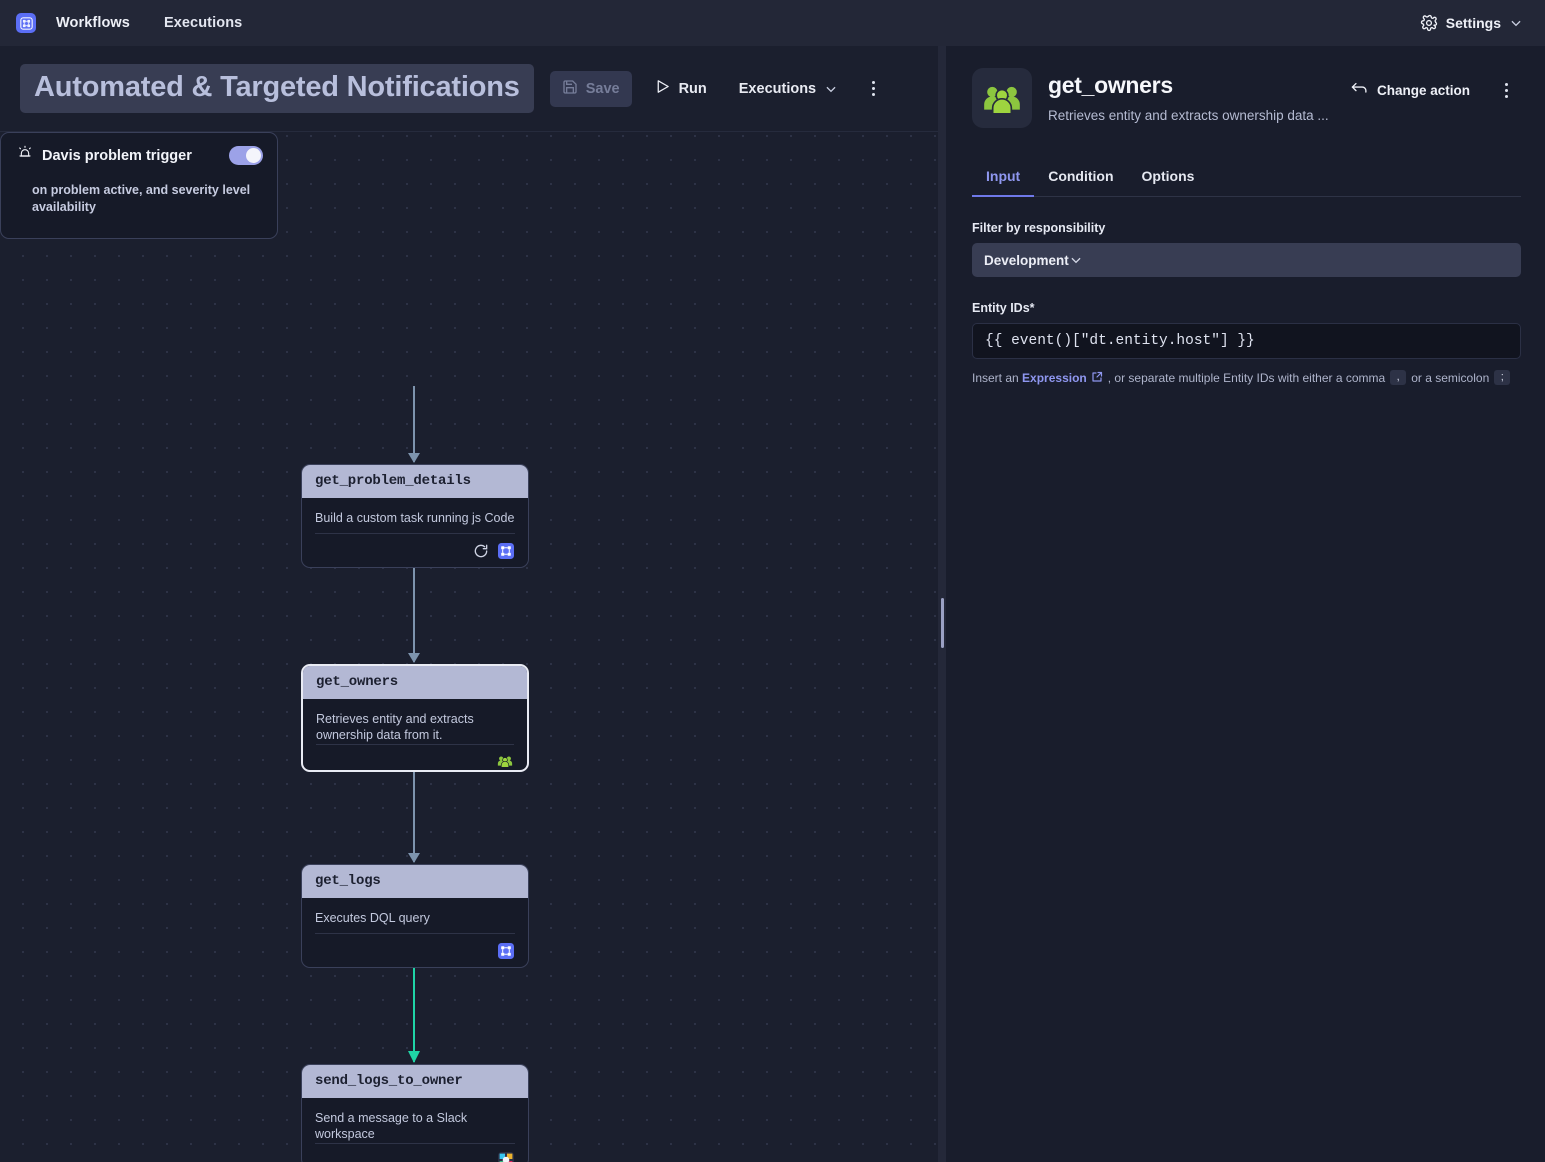 Image resolution: width=1545 pixels, height=1162 pixels. Describe the element at coordinates (414, 817) in the screenshot. I see `connector-get_owners-to-get_logs` at that location.